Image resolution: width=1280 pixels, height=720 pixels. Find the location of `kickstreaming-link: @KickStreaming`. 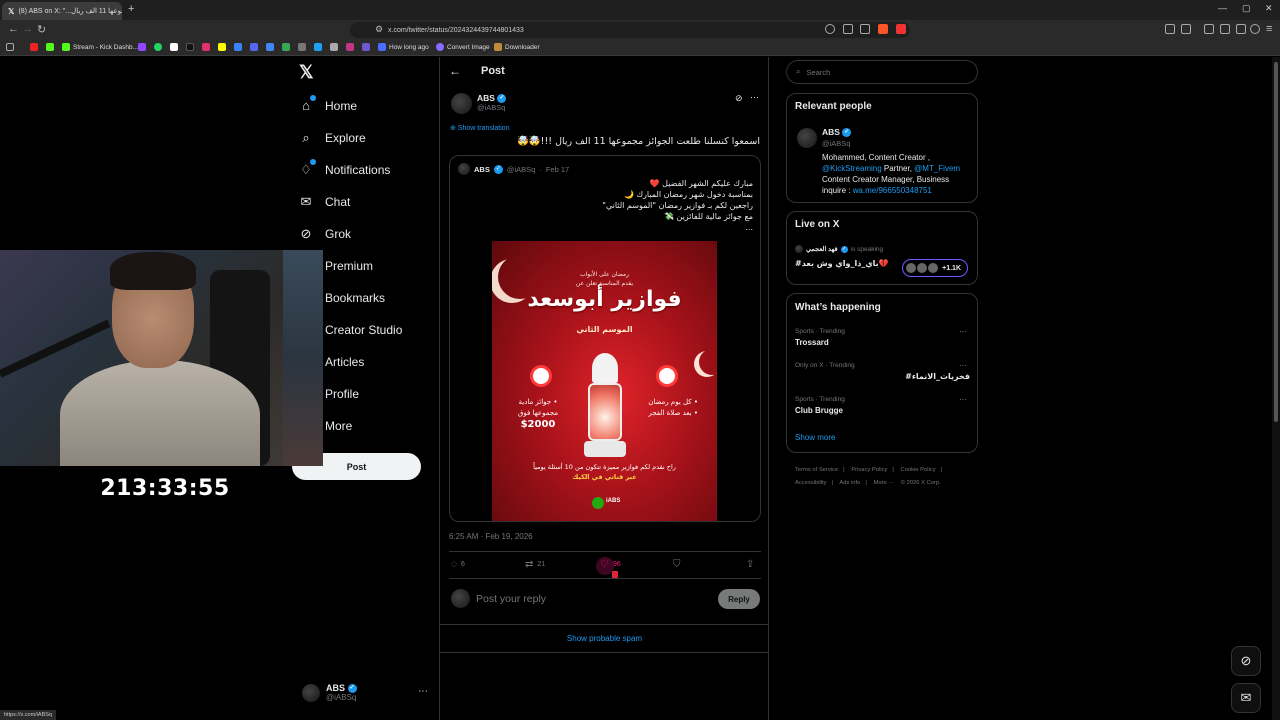

kickstreaming-link: @KickStreaming is located at coordinates (852, 168).